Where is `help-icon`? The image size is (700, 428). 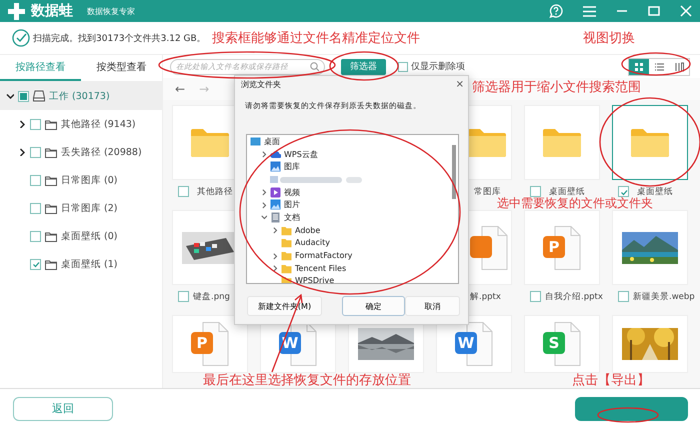 help-icon is located at coordinates (556, 11).